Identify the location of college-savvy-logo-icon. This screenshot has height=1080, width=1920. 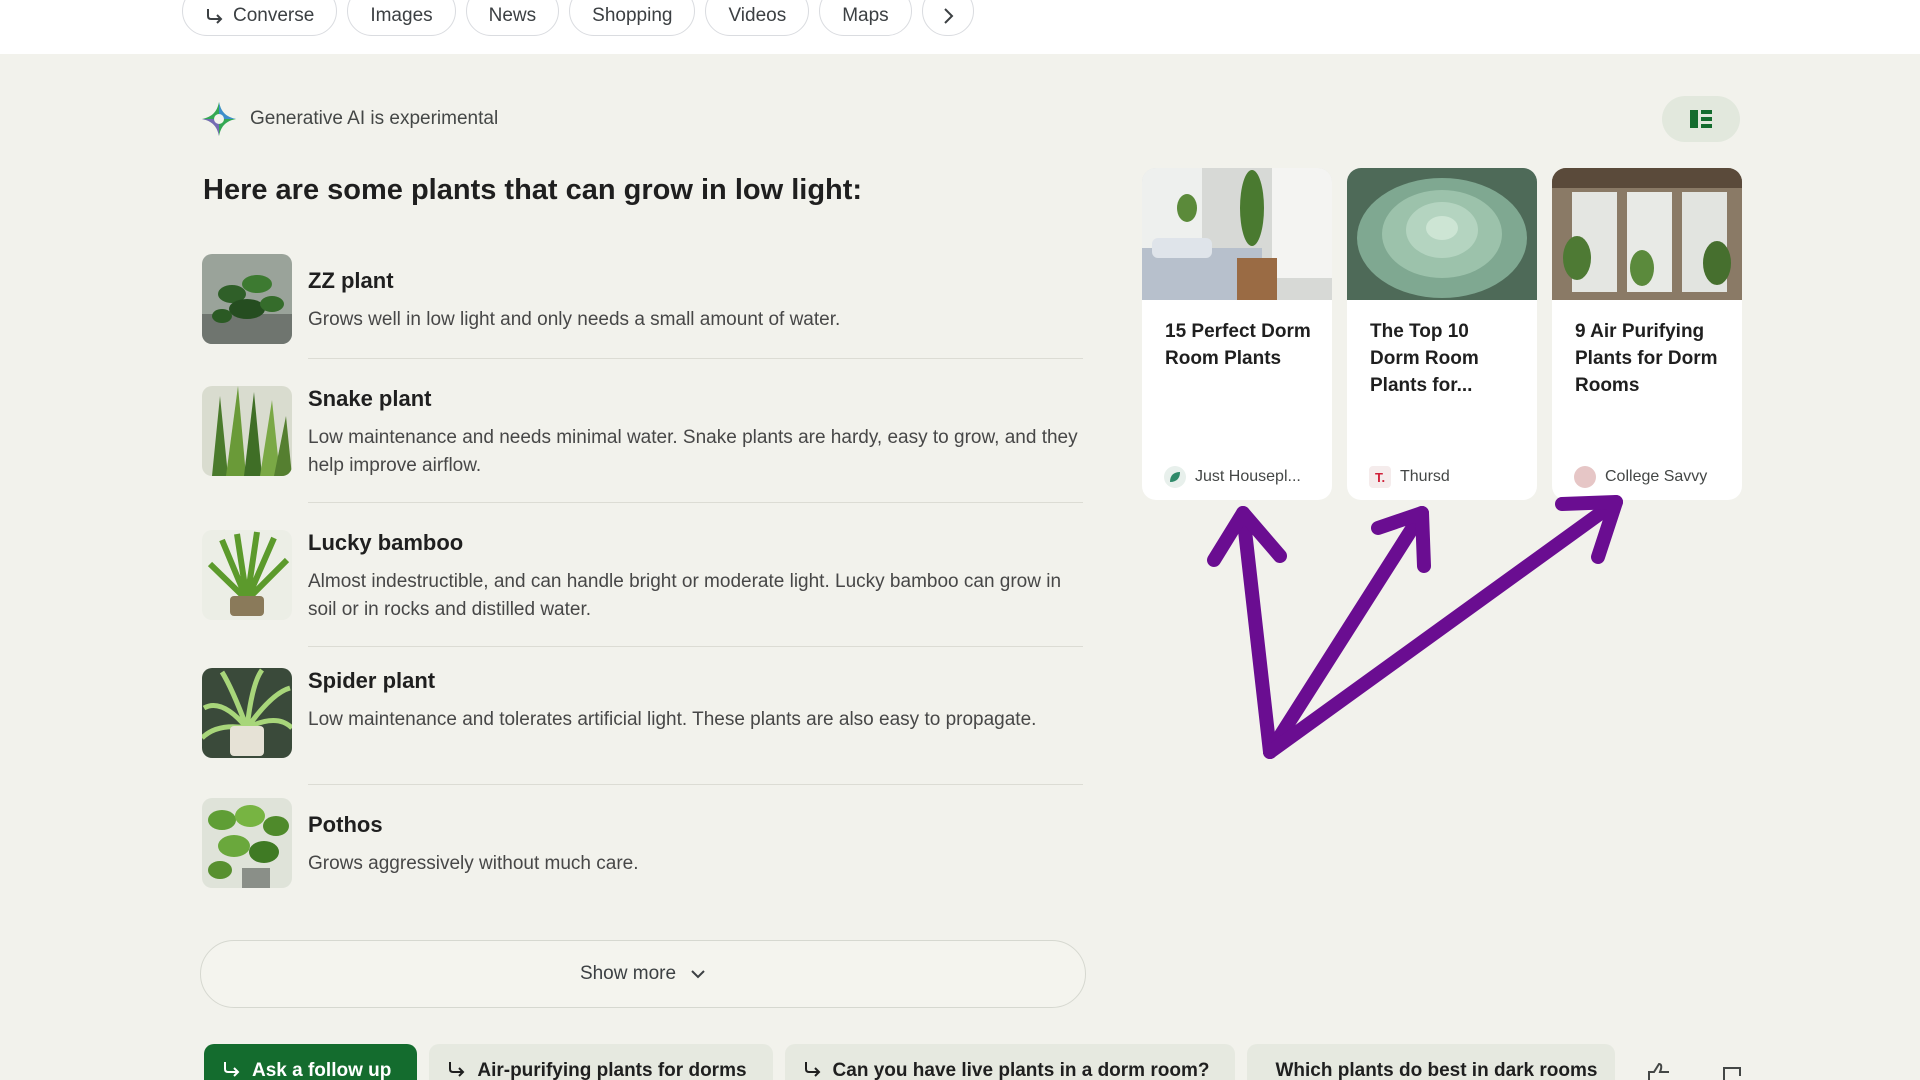
(1585, 477).